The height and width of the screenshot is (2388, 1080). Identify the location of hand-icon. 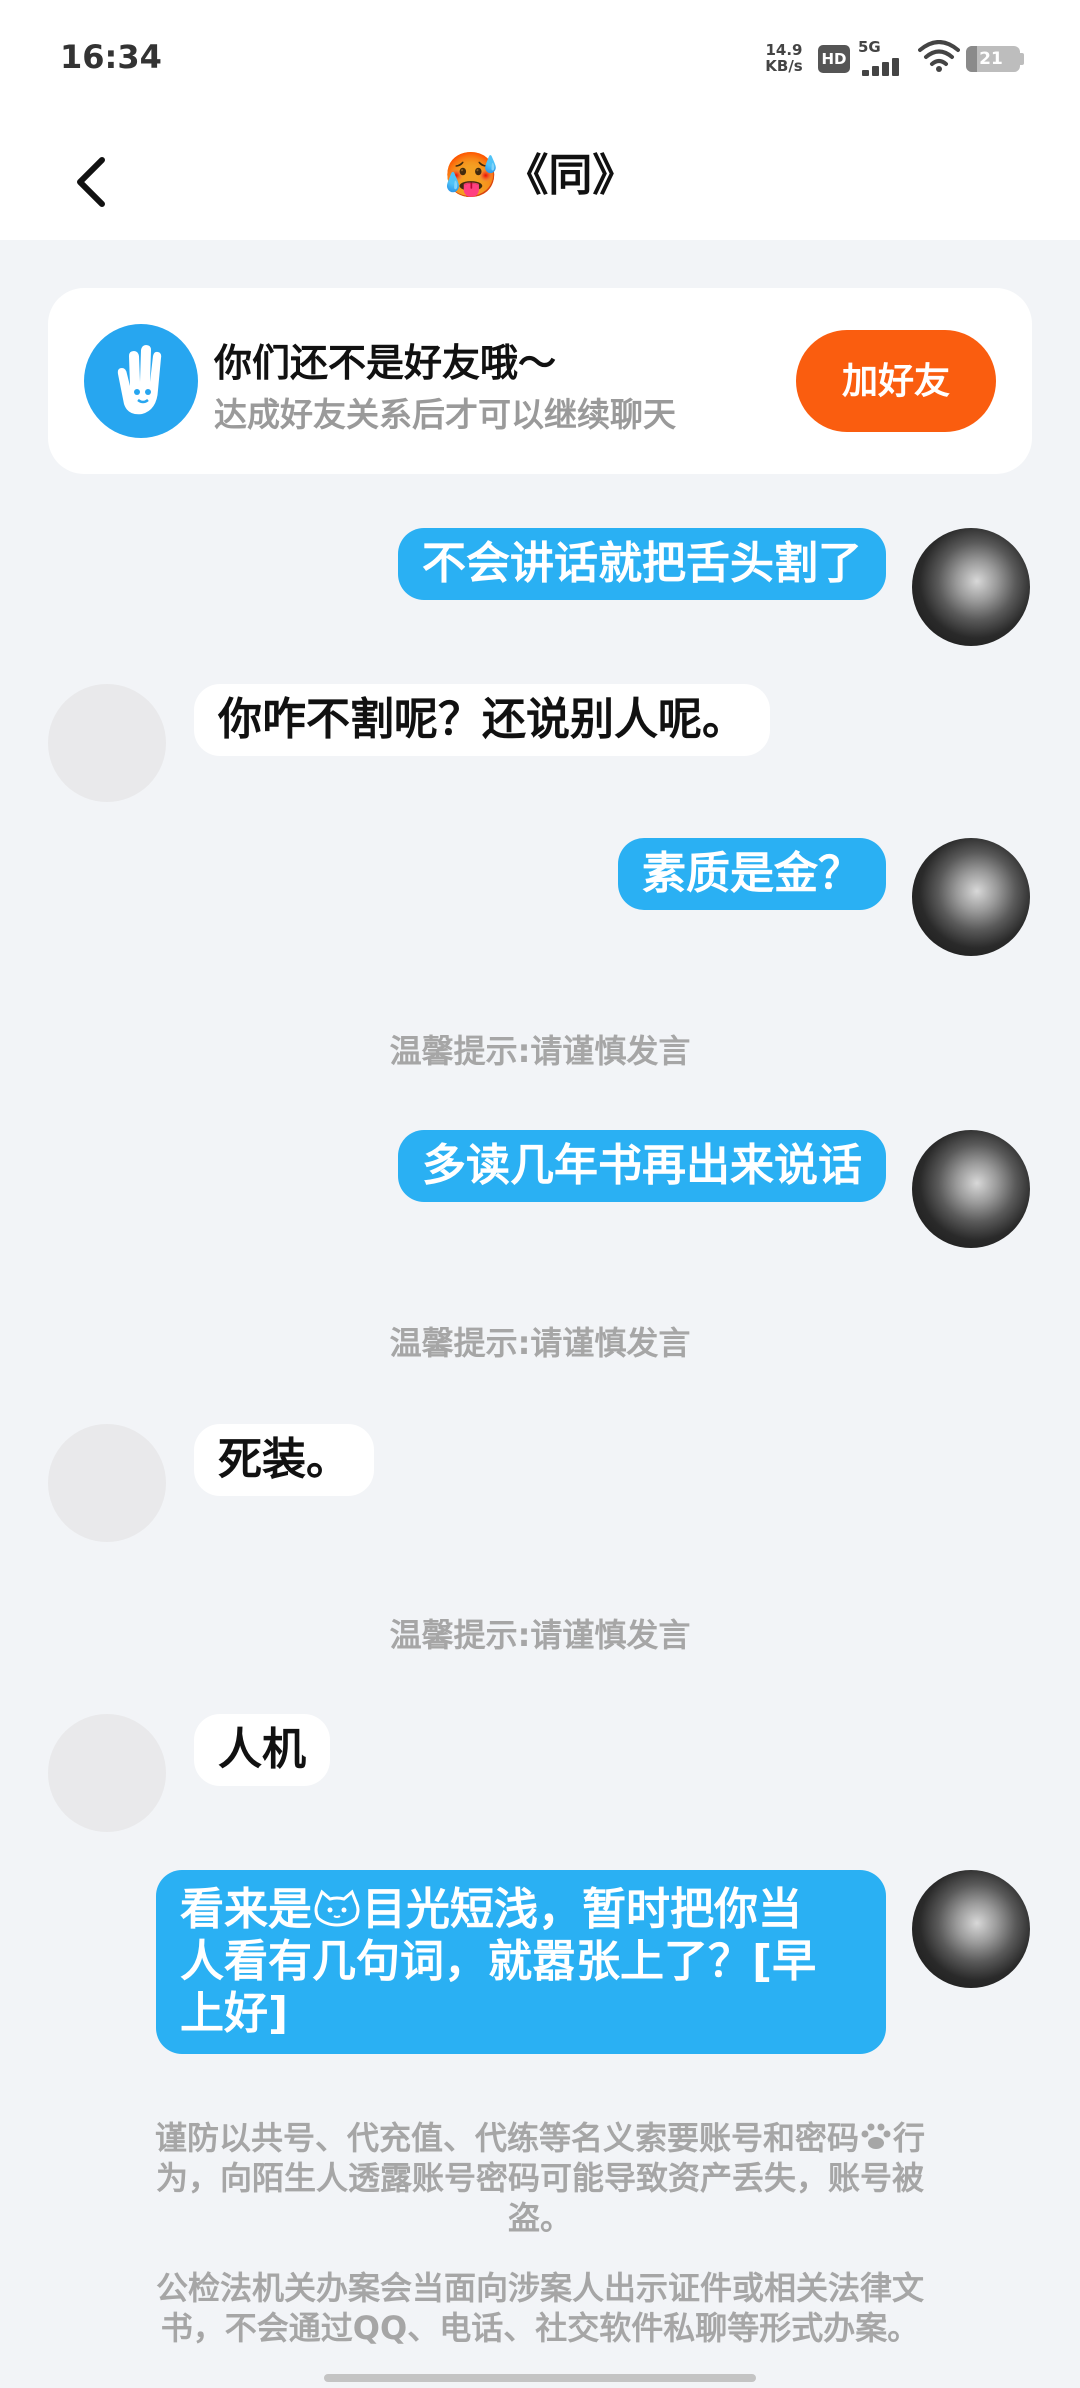
(141, 381).